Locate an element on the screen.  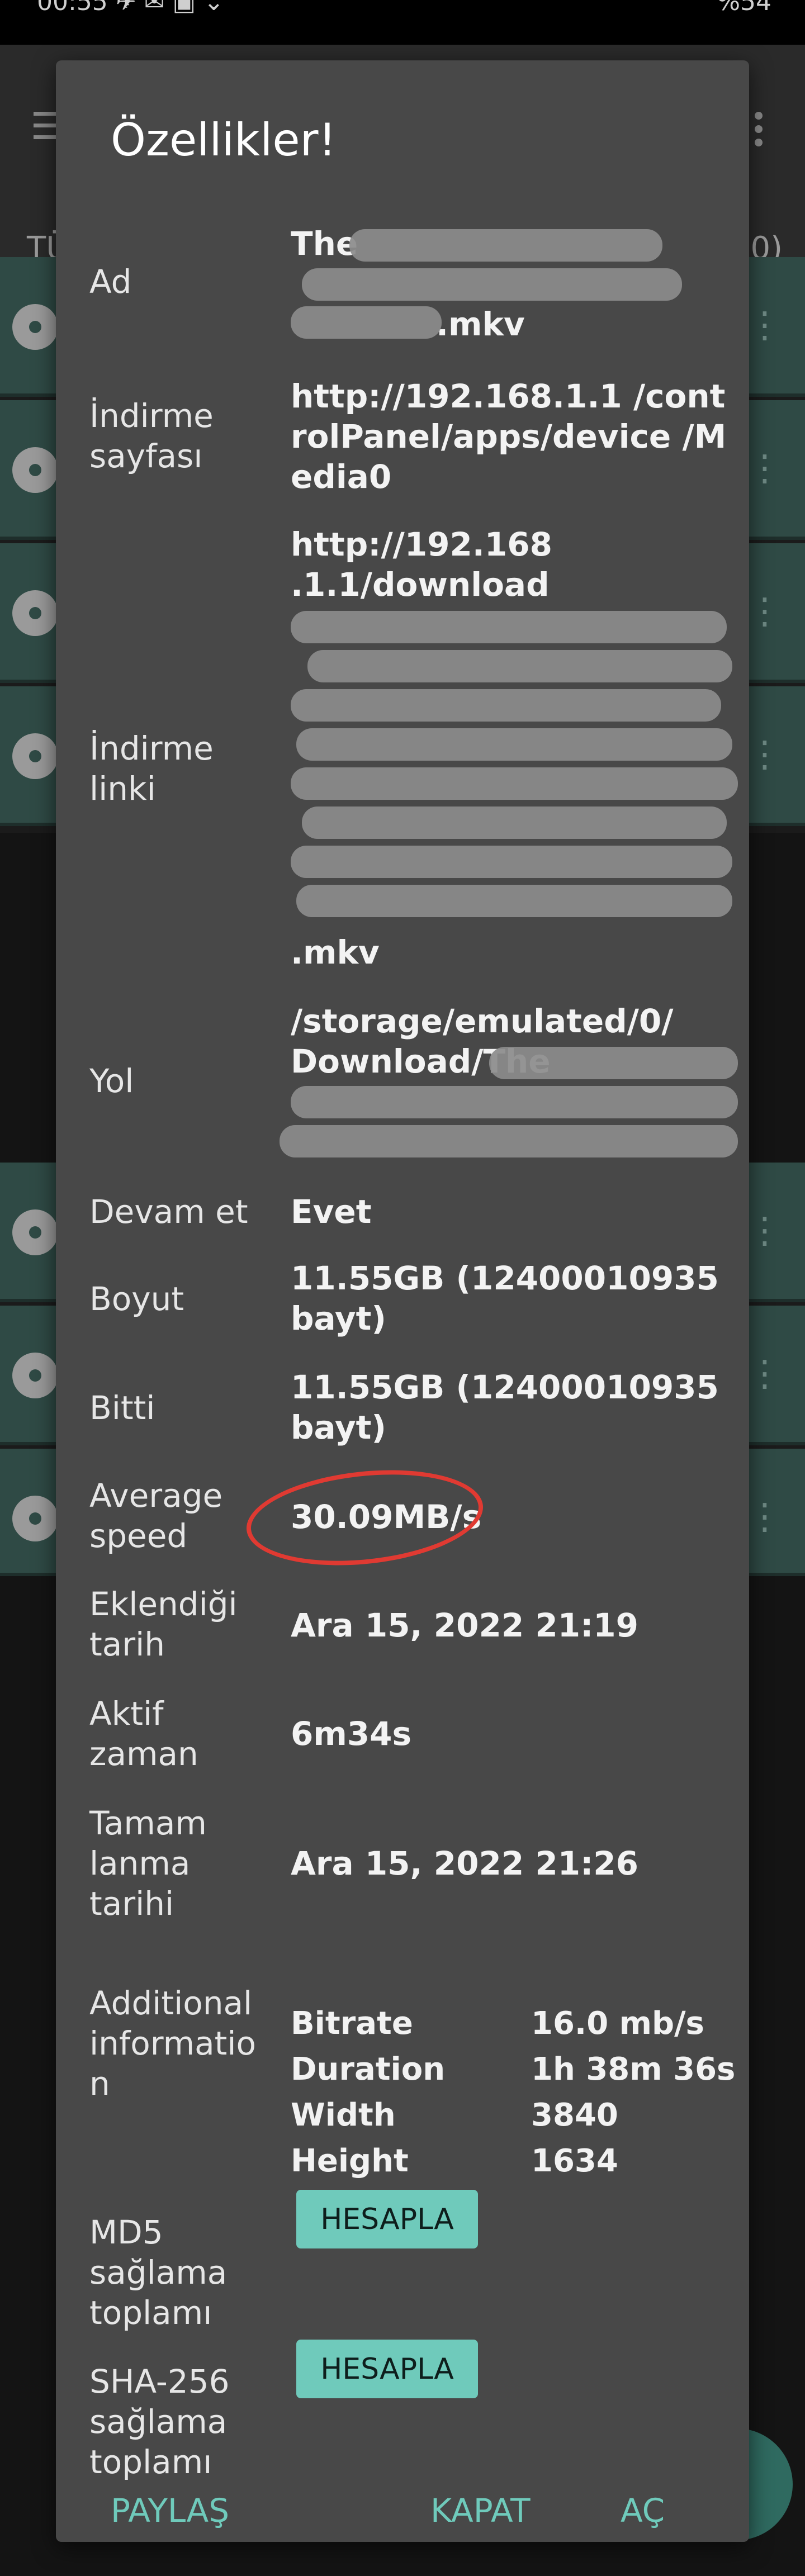
name-line-3: .mkv is located at coordinates (481, 324).